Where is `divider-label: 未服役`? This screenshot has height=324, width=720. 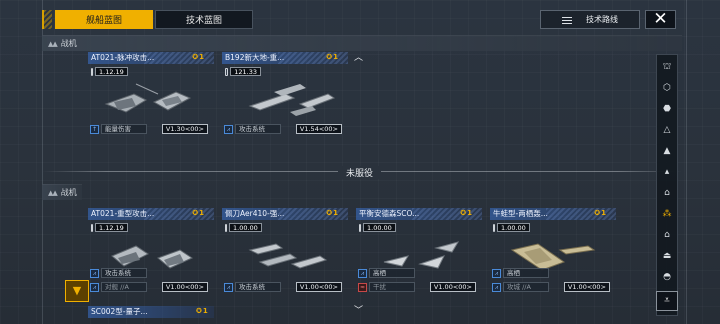 divider-label: 未服役 is located at coordinates (360, 172).